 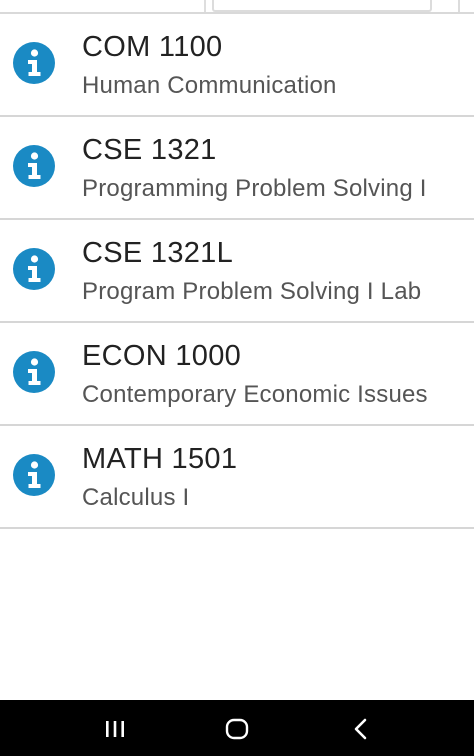 I want to click on system-navigation-bar, so click(x=237, y=728).